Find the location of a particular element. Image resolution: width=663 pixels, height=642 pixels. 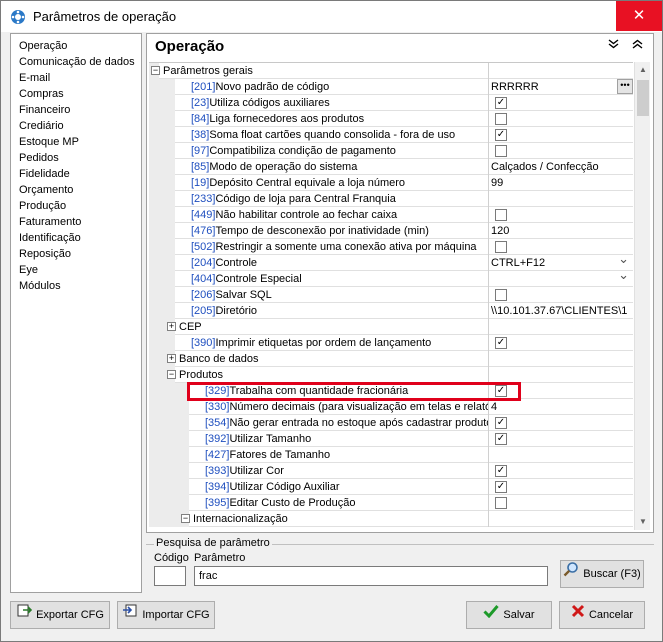

nav-item: Financeiro is located at coordinates (76, 110).